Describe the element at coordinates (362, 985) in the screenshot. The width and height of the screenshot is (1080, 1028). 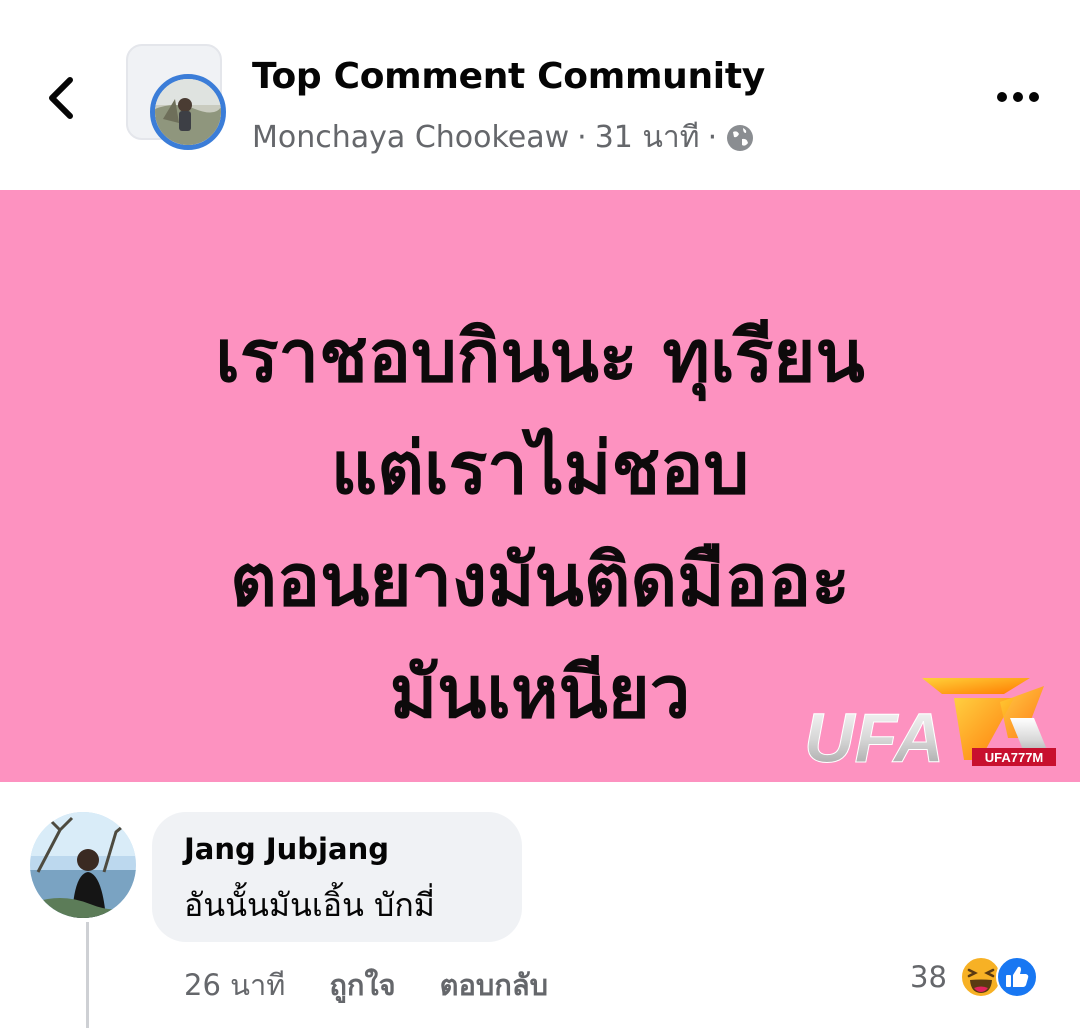
I see `like-comment-button: ถูกใจ` at that location.